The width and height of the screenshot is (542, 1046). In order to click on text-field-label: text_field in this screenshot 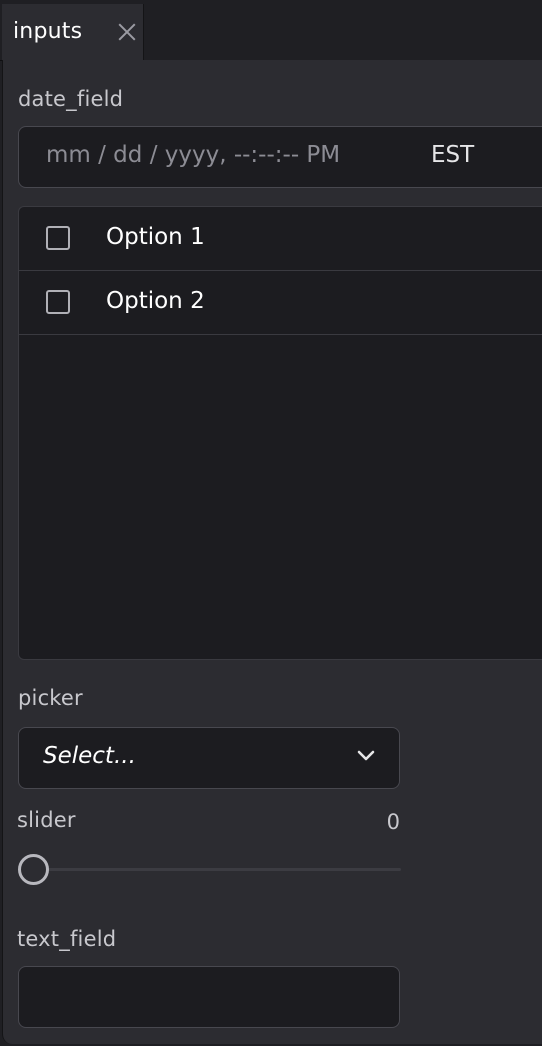, I will do `click(67, 939)`.